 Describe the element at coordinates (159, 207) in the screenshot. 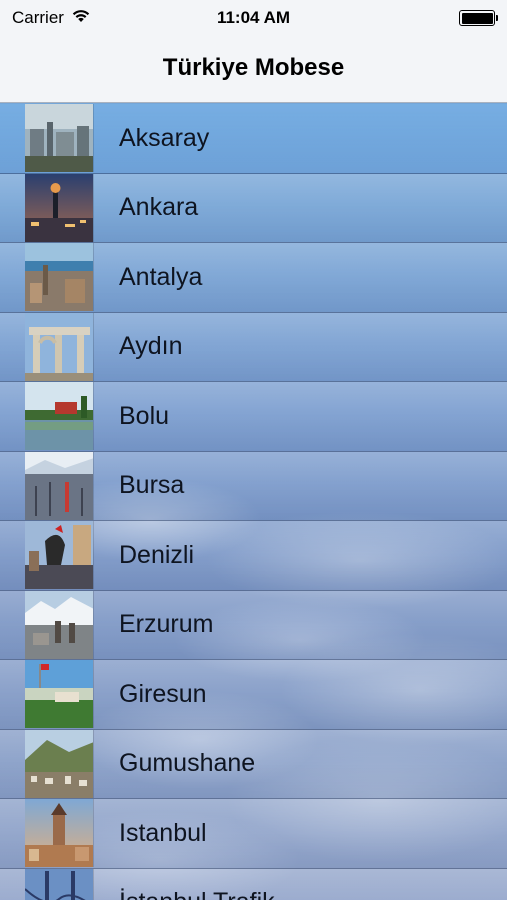

I see `city-label: Ankara` at that location.